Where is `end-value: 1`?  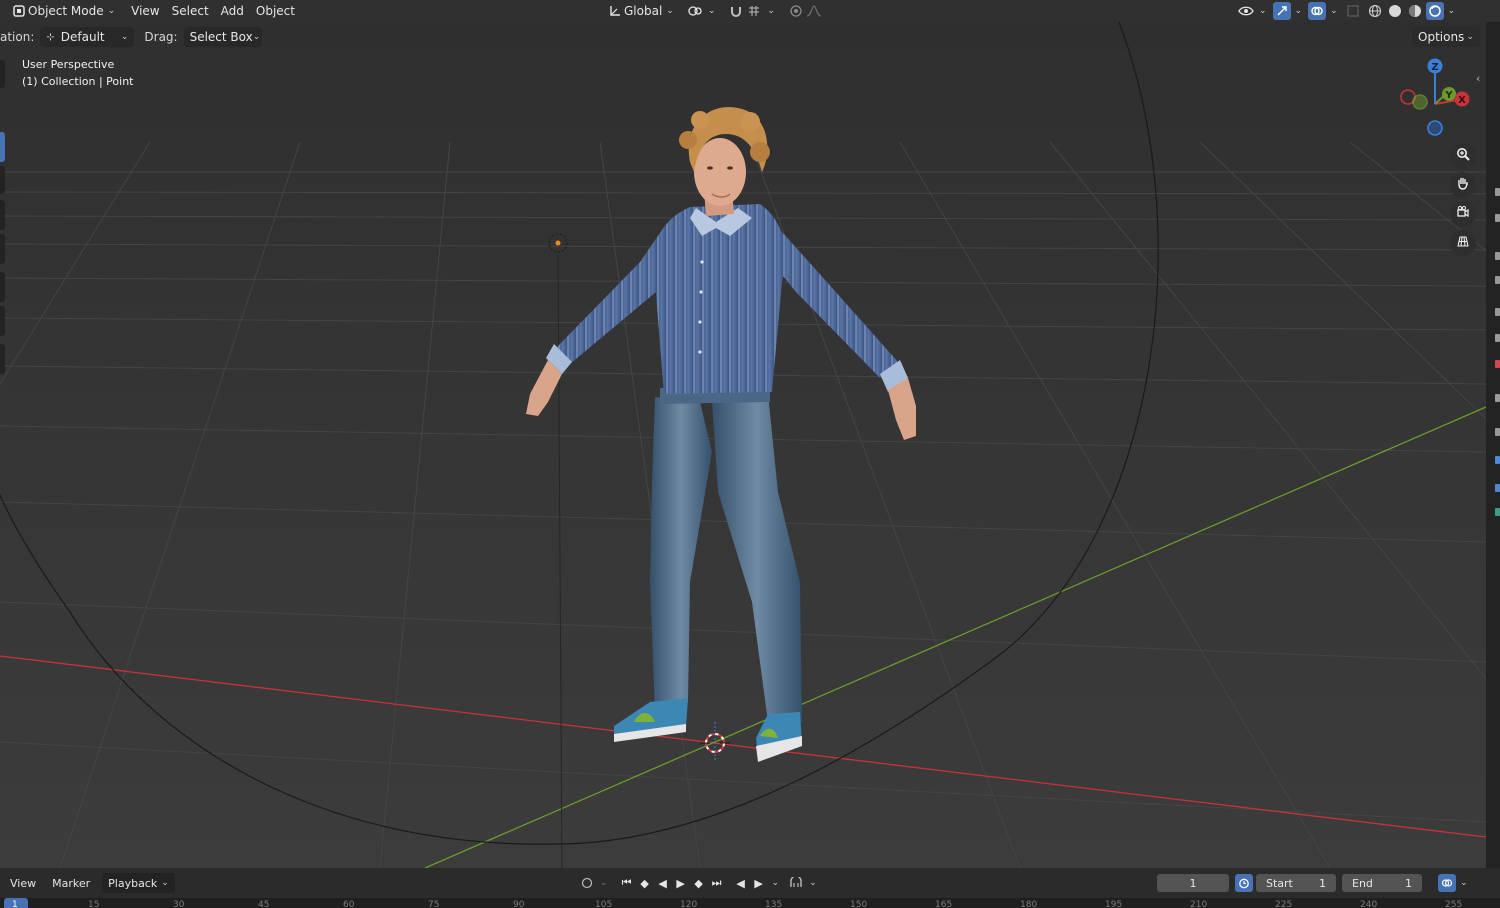
end-value: 1 is located at coordinates (1408, 883).